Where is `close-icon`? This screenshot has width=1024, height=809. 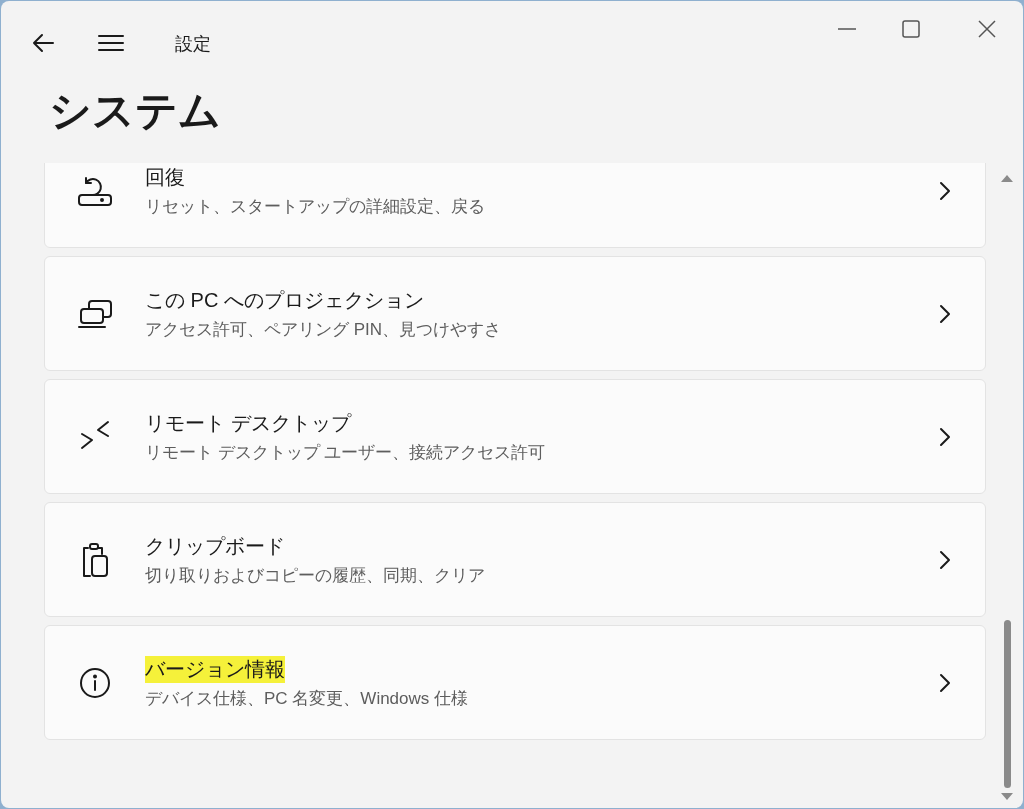 close-icon is located at coordinates (987, 29).